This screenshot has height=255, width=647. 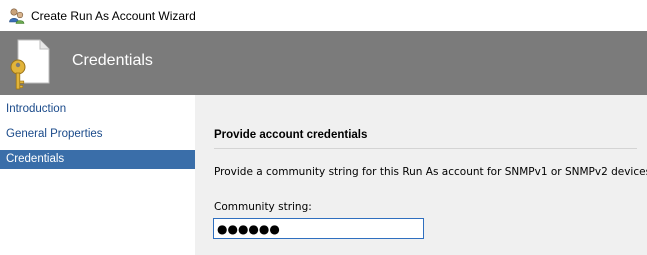 What do you see at coordinates (291, 135) in the screenshot?
I see `section-title: Provide account credentials` at bounding box center [291, 135].